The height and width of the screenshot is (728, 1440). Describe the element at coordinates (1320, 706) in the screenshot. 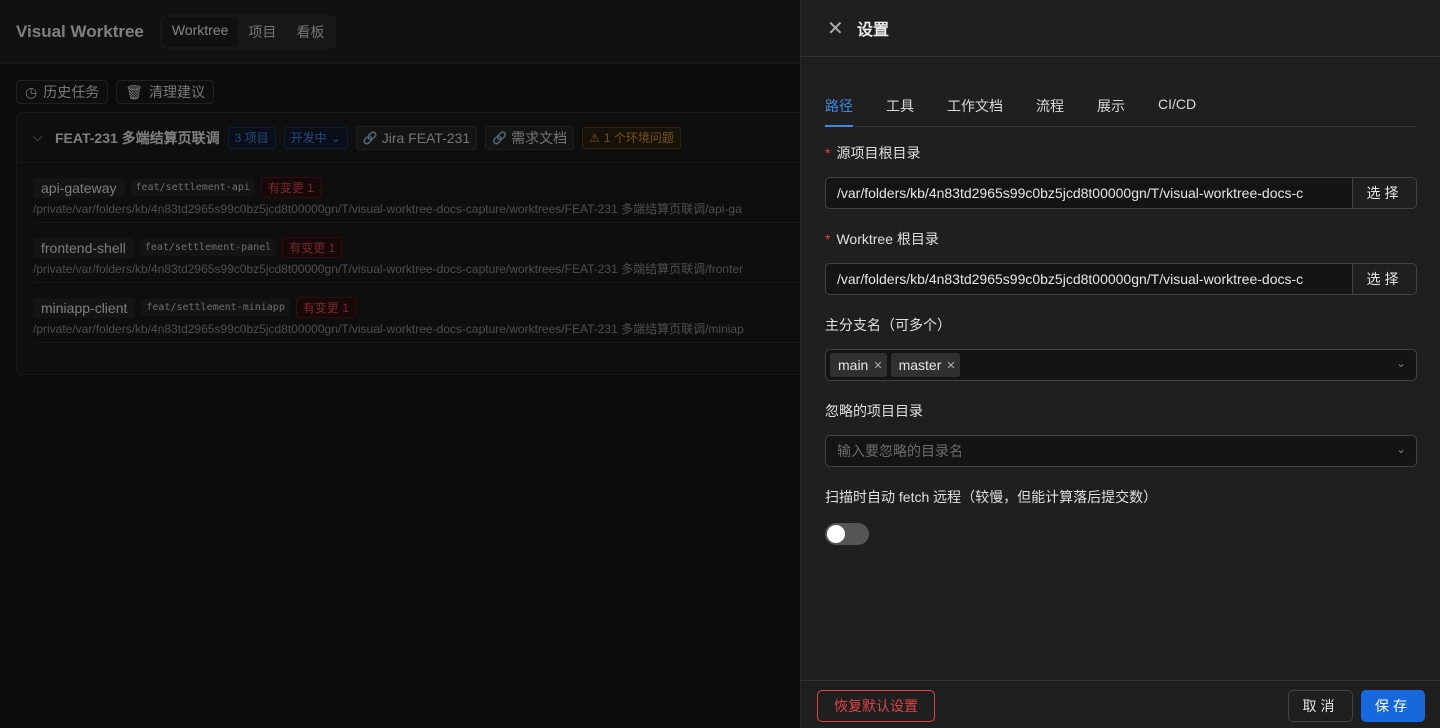

I see `cancel-button: 取消` at that location.